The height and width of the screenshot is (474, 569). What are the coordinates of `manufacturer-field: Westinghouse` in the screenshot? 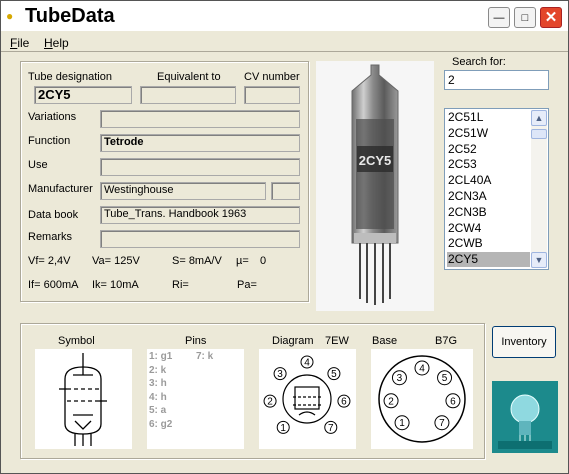 It's located at (183, 191).